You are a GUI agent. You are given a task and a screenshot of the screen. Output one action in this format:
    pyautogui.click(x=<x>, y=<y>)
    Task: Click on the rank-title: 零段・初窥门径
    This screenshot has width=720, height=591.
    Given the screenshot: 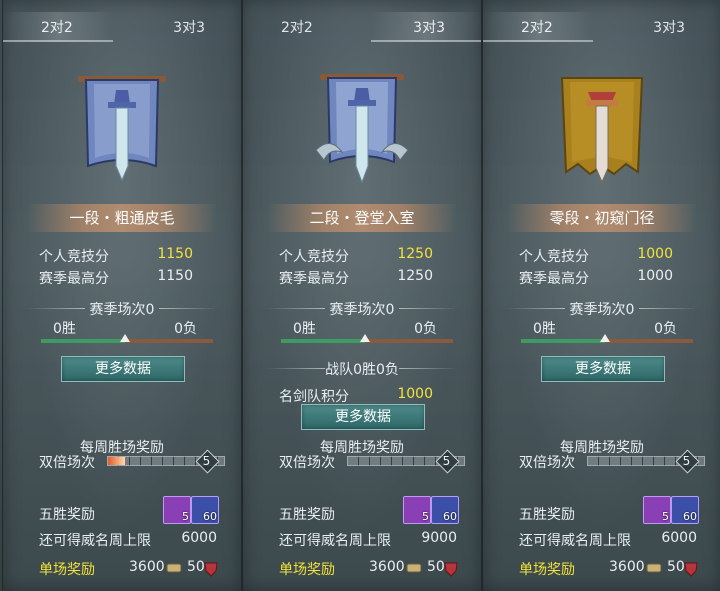 What is the action you would take?
    pyautogui.click(x=602, y=218)
    